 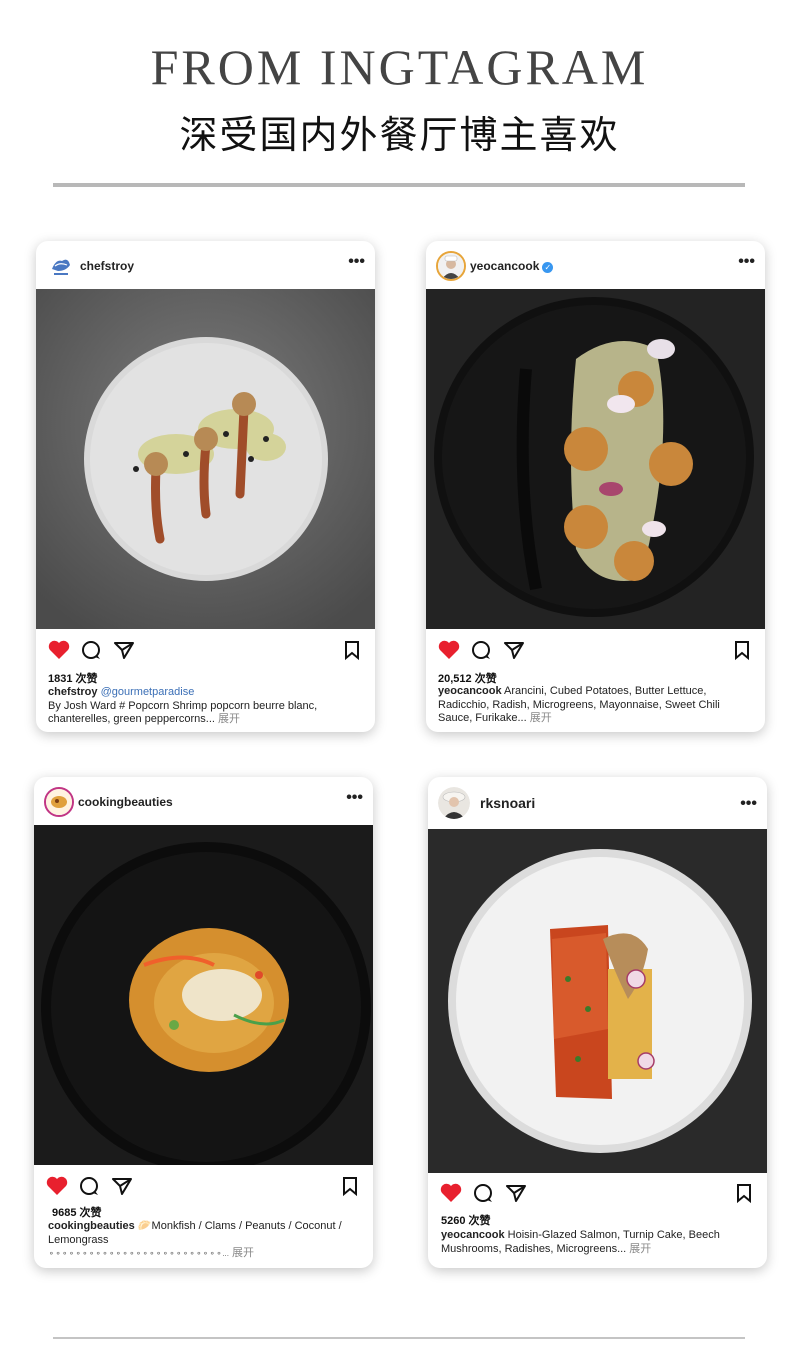 I want to click on post-header: chefstroy •••, so click(x=205, y=265).